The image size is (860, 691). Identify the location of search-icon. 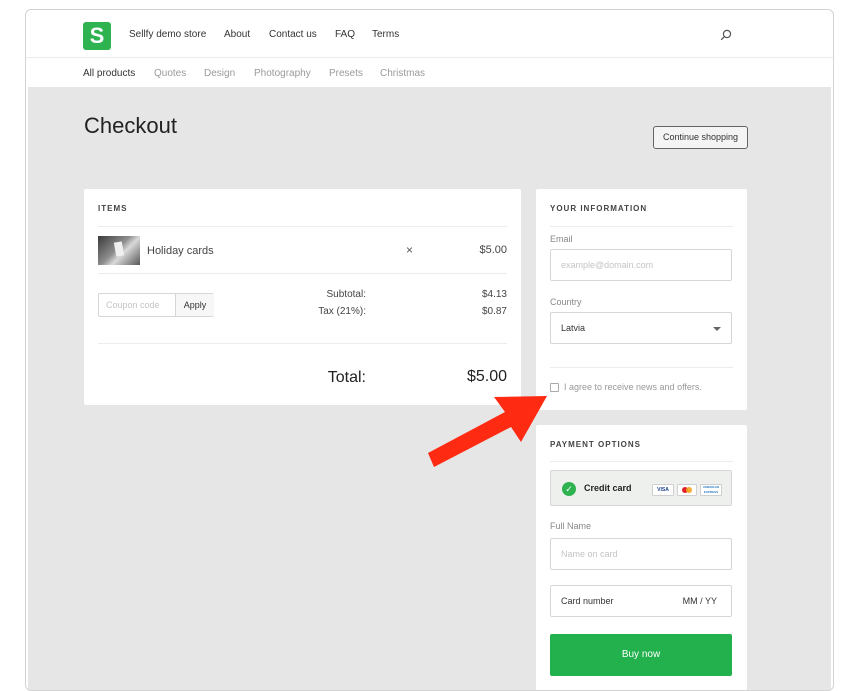
(726, 35).